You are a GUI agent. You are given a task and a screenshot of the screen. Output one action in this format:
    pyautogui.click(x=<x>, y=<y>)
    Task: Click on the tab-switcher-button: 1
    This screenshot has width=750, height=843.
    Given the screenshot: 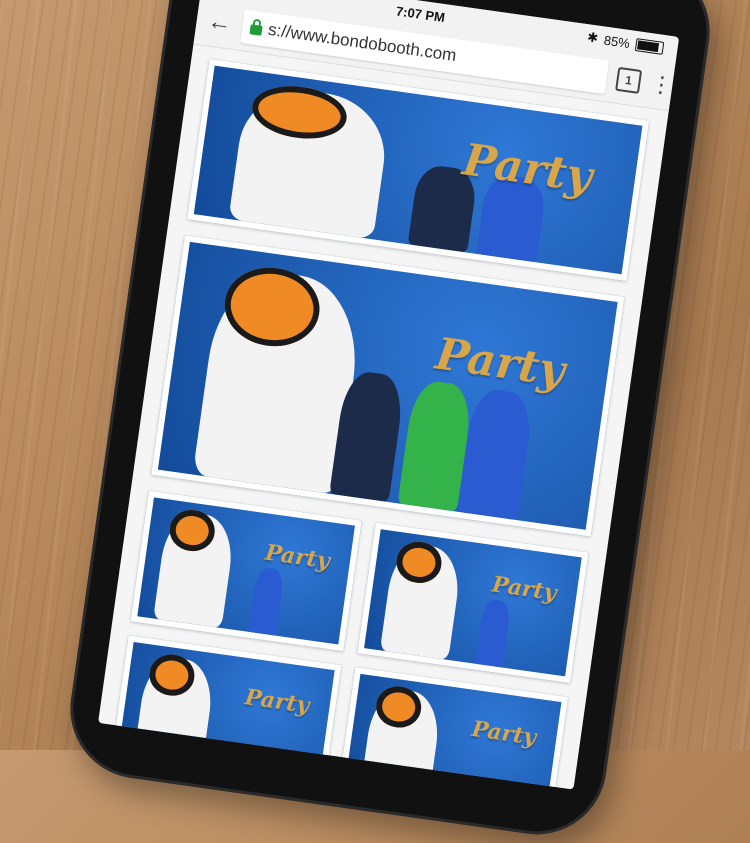 What is the action you would take?
    pyautogui.click(x=629, y=80)
    